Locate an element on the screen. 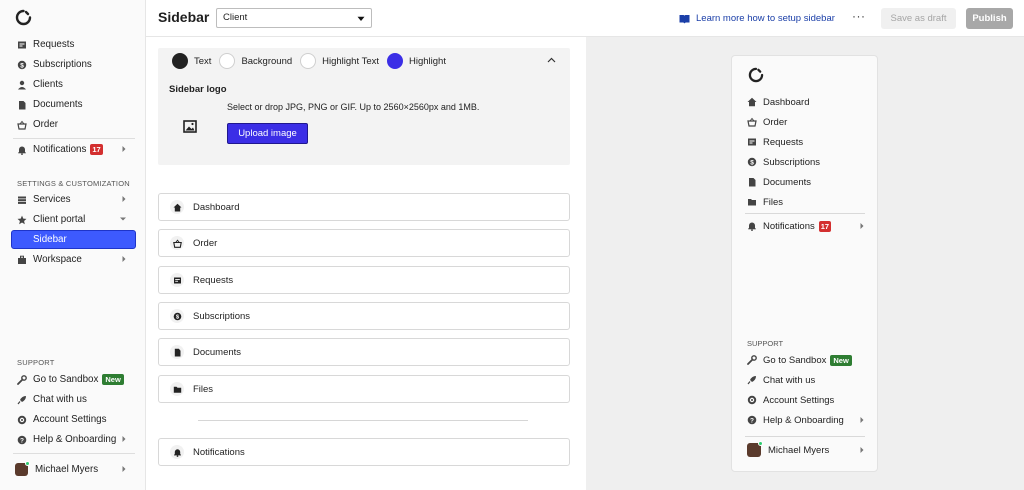 The width and height of the screenshot is (1024, 490). highlight-color-swatch is located at coordinates (395, 61).